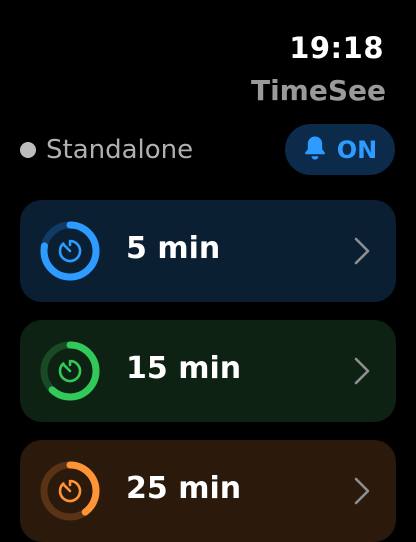 The height and width of the screenshot is (542, 416). I want to click on app-title: TimeSee, so click(318, 90).